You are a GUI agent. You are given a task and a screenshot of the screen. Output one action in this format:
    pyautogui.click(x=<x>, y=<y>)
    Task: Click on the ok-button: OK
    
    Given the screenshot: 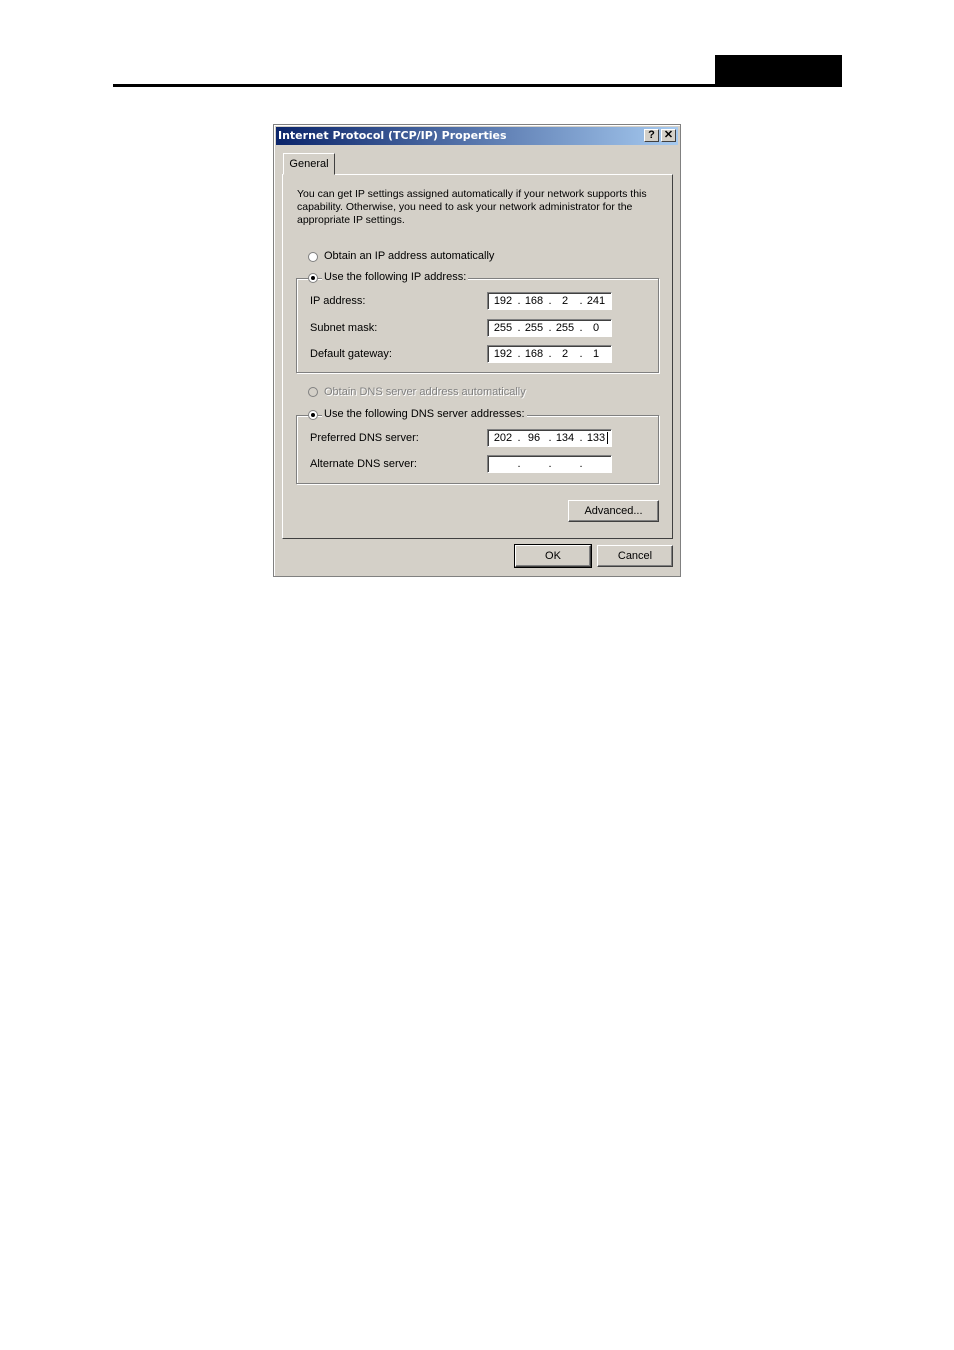 What is the action you would take?
    pyautogui.click(x=553, y=556)
    